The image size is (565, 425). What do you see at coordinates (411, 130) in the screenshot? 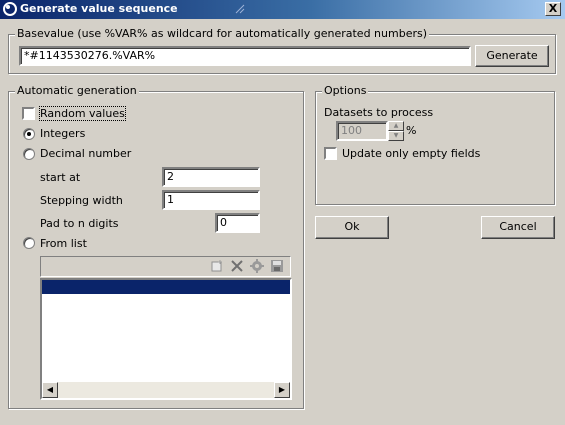
I see `percent-label: %` at bounding box center [411, 130].